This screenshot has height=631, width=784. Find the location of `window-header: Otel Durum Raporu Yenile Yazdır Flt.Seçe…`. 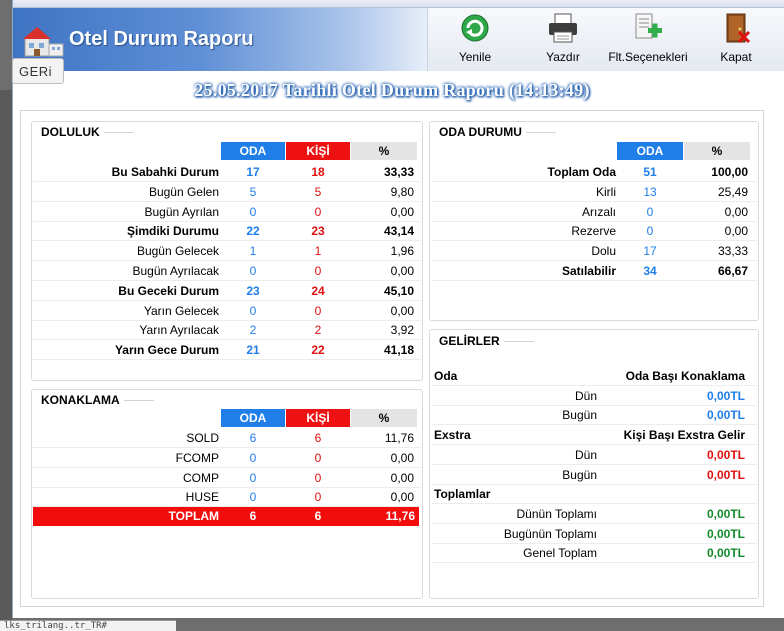

window-header: Otel Durum Raporu Yenile Yazdır Flt.Seçe… is located at coordinates (398, 39).